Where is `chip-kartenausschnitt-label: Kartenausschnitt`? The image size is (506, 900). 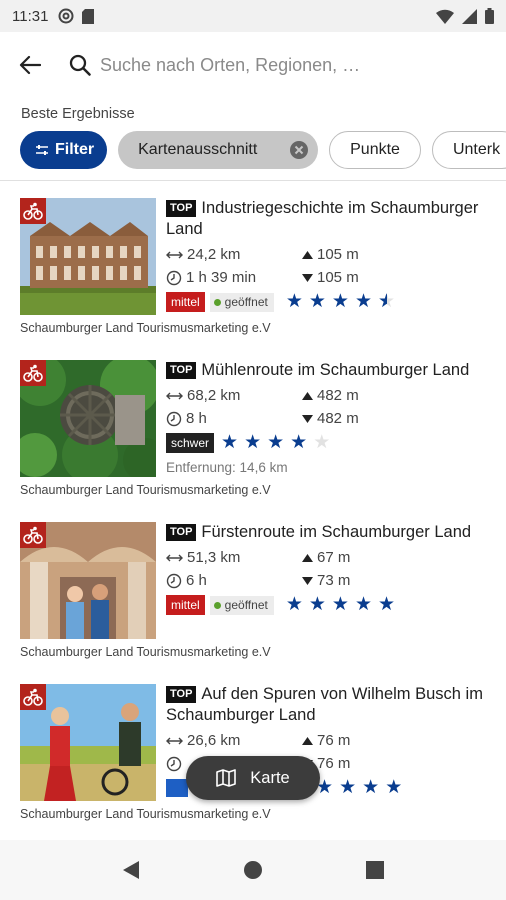
chip-kartenausschnitt-label: Kartenausschnitt is located at coordinates (198, 149).